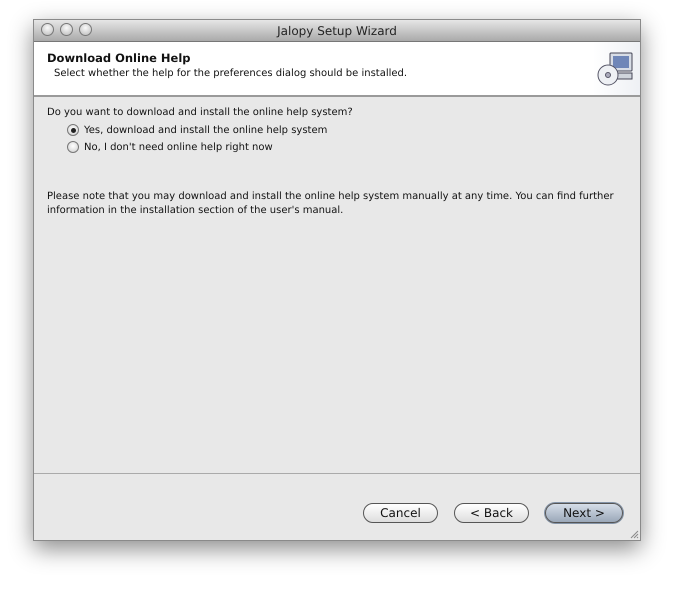 Image resolution: width=674 pixels, height=589 pixels. What do you see at coordinates (634, 534) in the screenshot?
I see `resize-grip-icon` at bounding box center [634, 534].